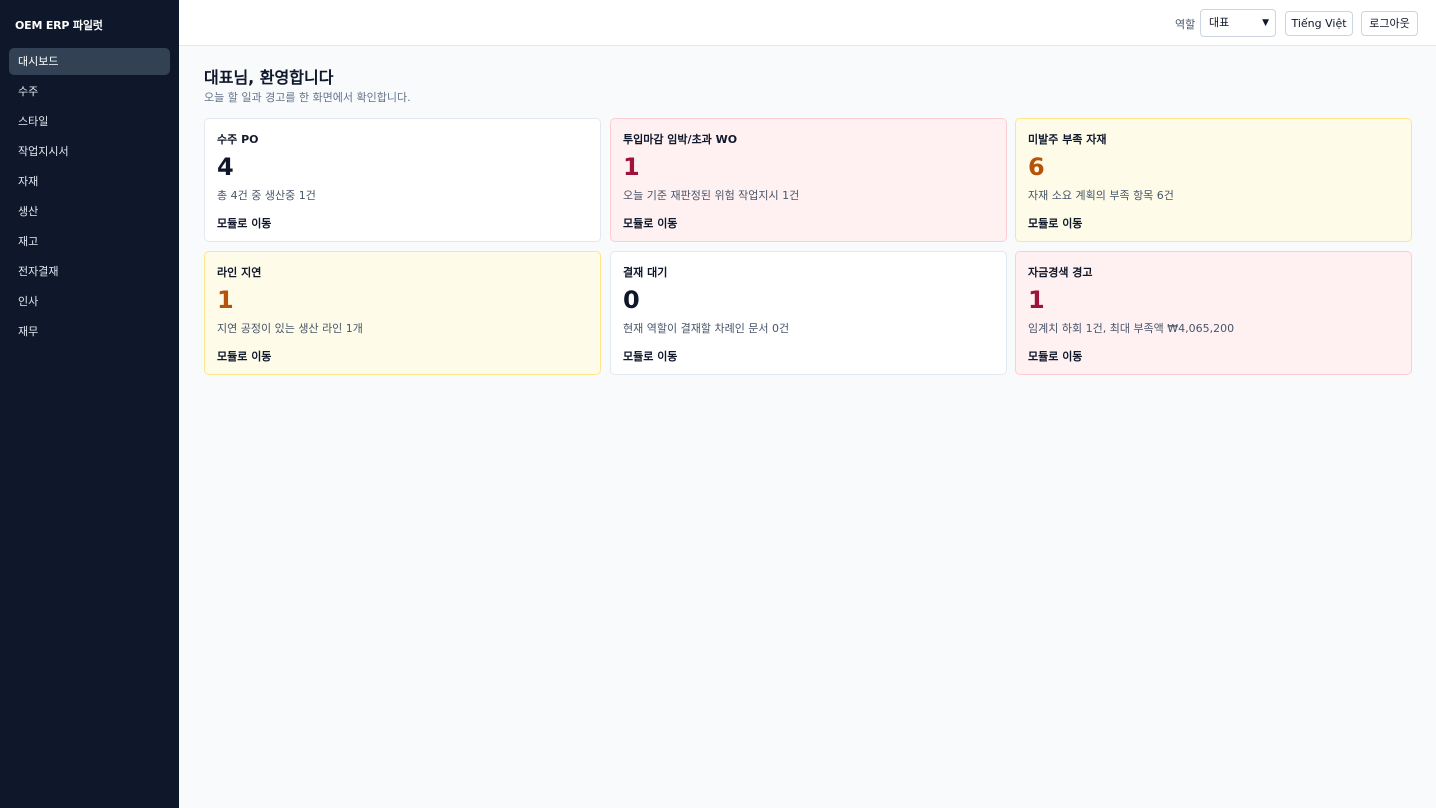  What do you see at coordinates (402, 313) in the screenshot?
I see `card-line-delay: 라인 지연 1 지연 공정이 있는 생산 라인 1개 모듈로 이동` at bounding box center [402, 313].